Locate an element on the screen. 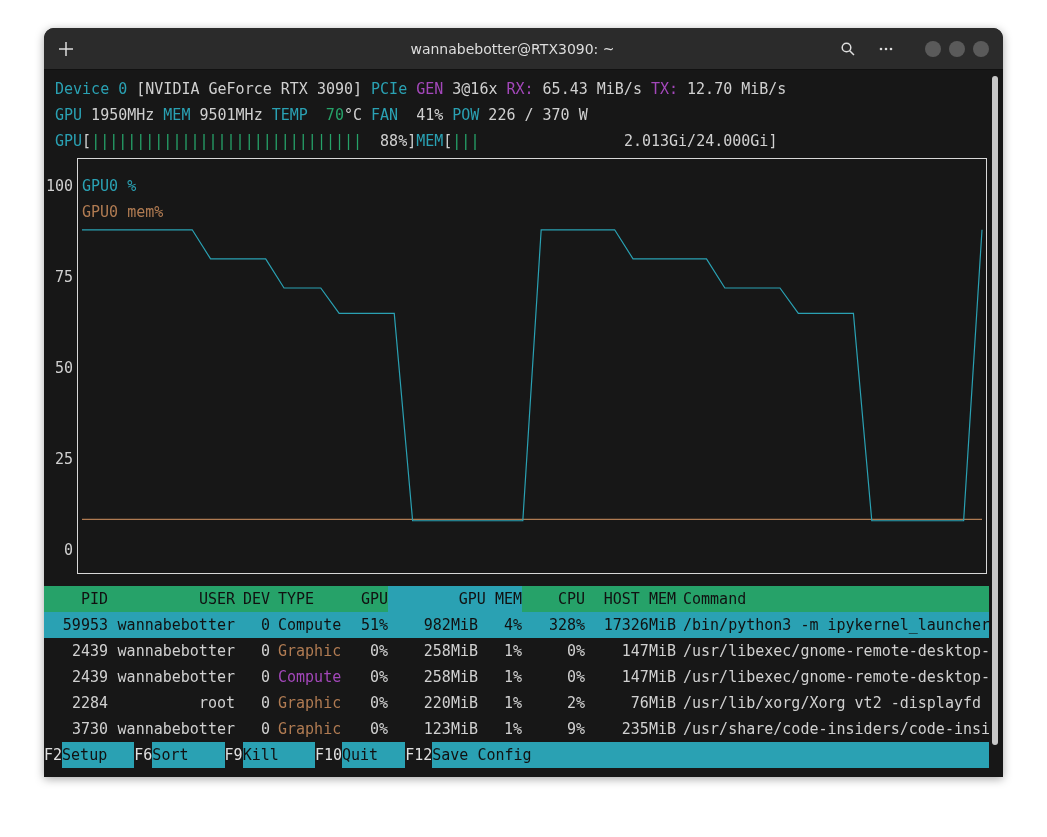 The width and height of the screenshot is (1047, 837). status-text: 65.43 MiB/s is located at coordinates (592, 89).